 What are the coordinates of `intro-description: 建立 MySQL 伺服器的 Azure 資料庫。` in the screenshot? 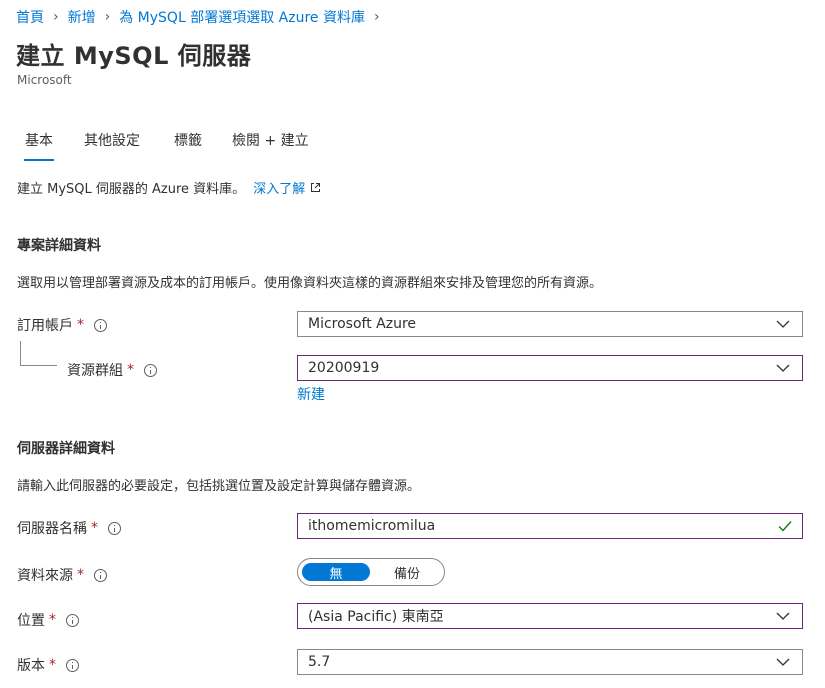 It's located at (131, 189).